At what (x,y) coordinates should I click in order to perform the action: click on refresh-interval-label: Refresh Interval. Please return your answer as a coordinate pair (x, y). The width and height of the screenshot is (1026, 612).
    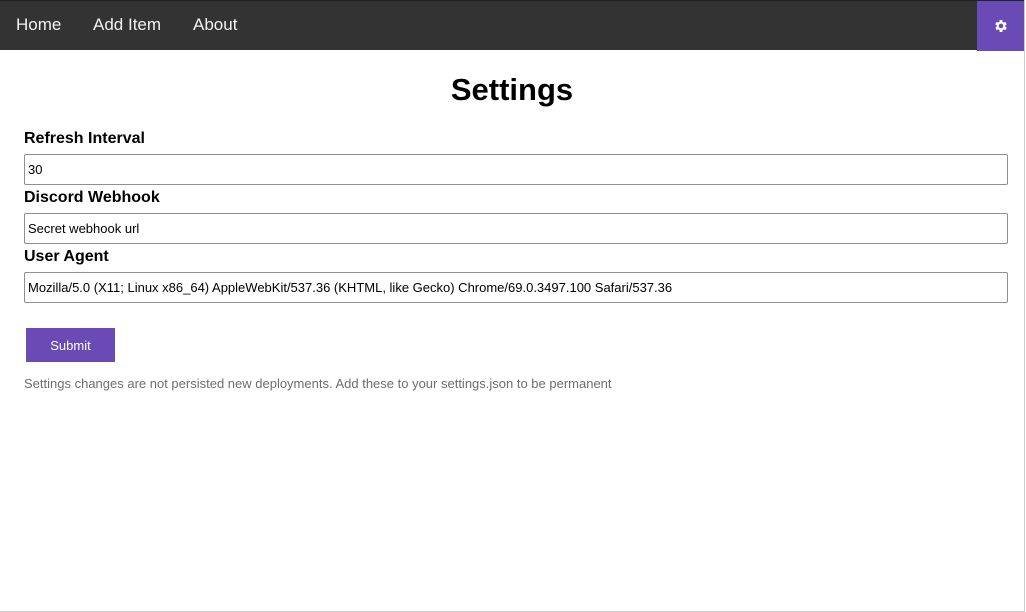
    Looking at the image, I should click on (84, 138).